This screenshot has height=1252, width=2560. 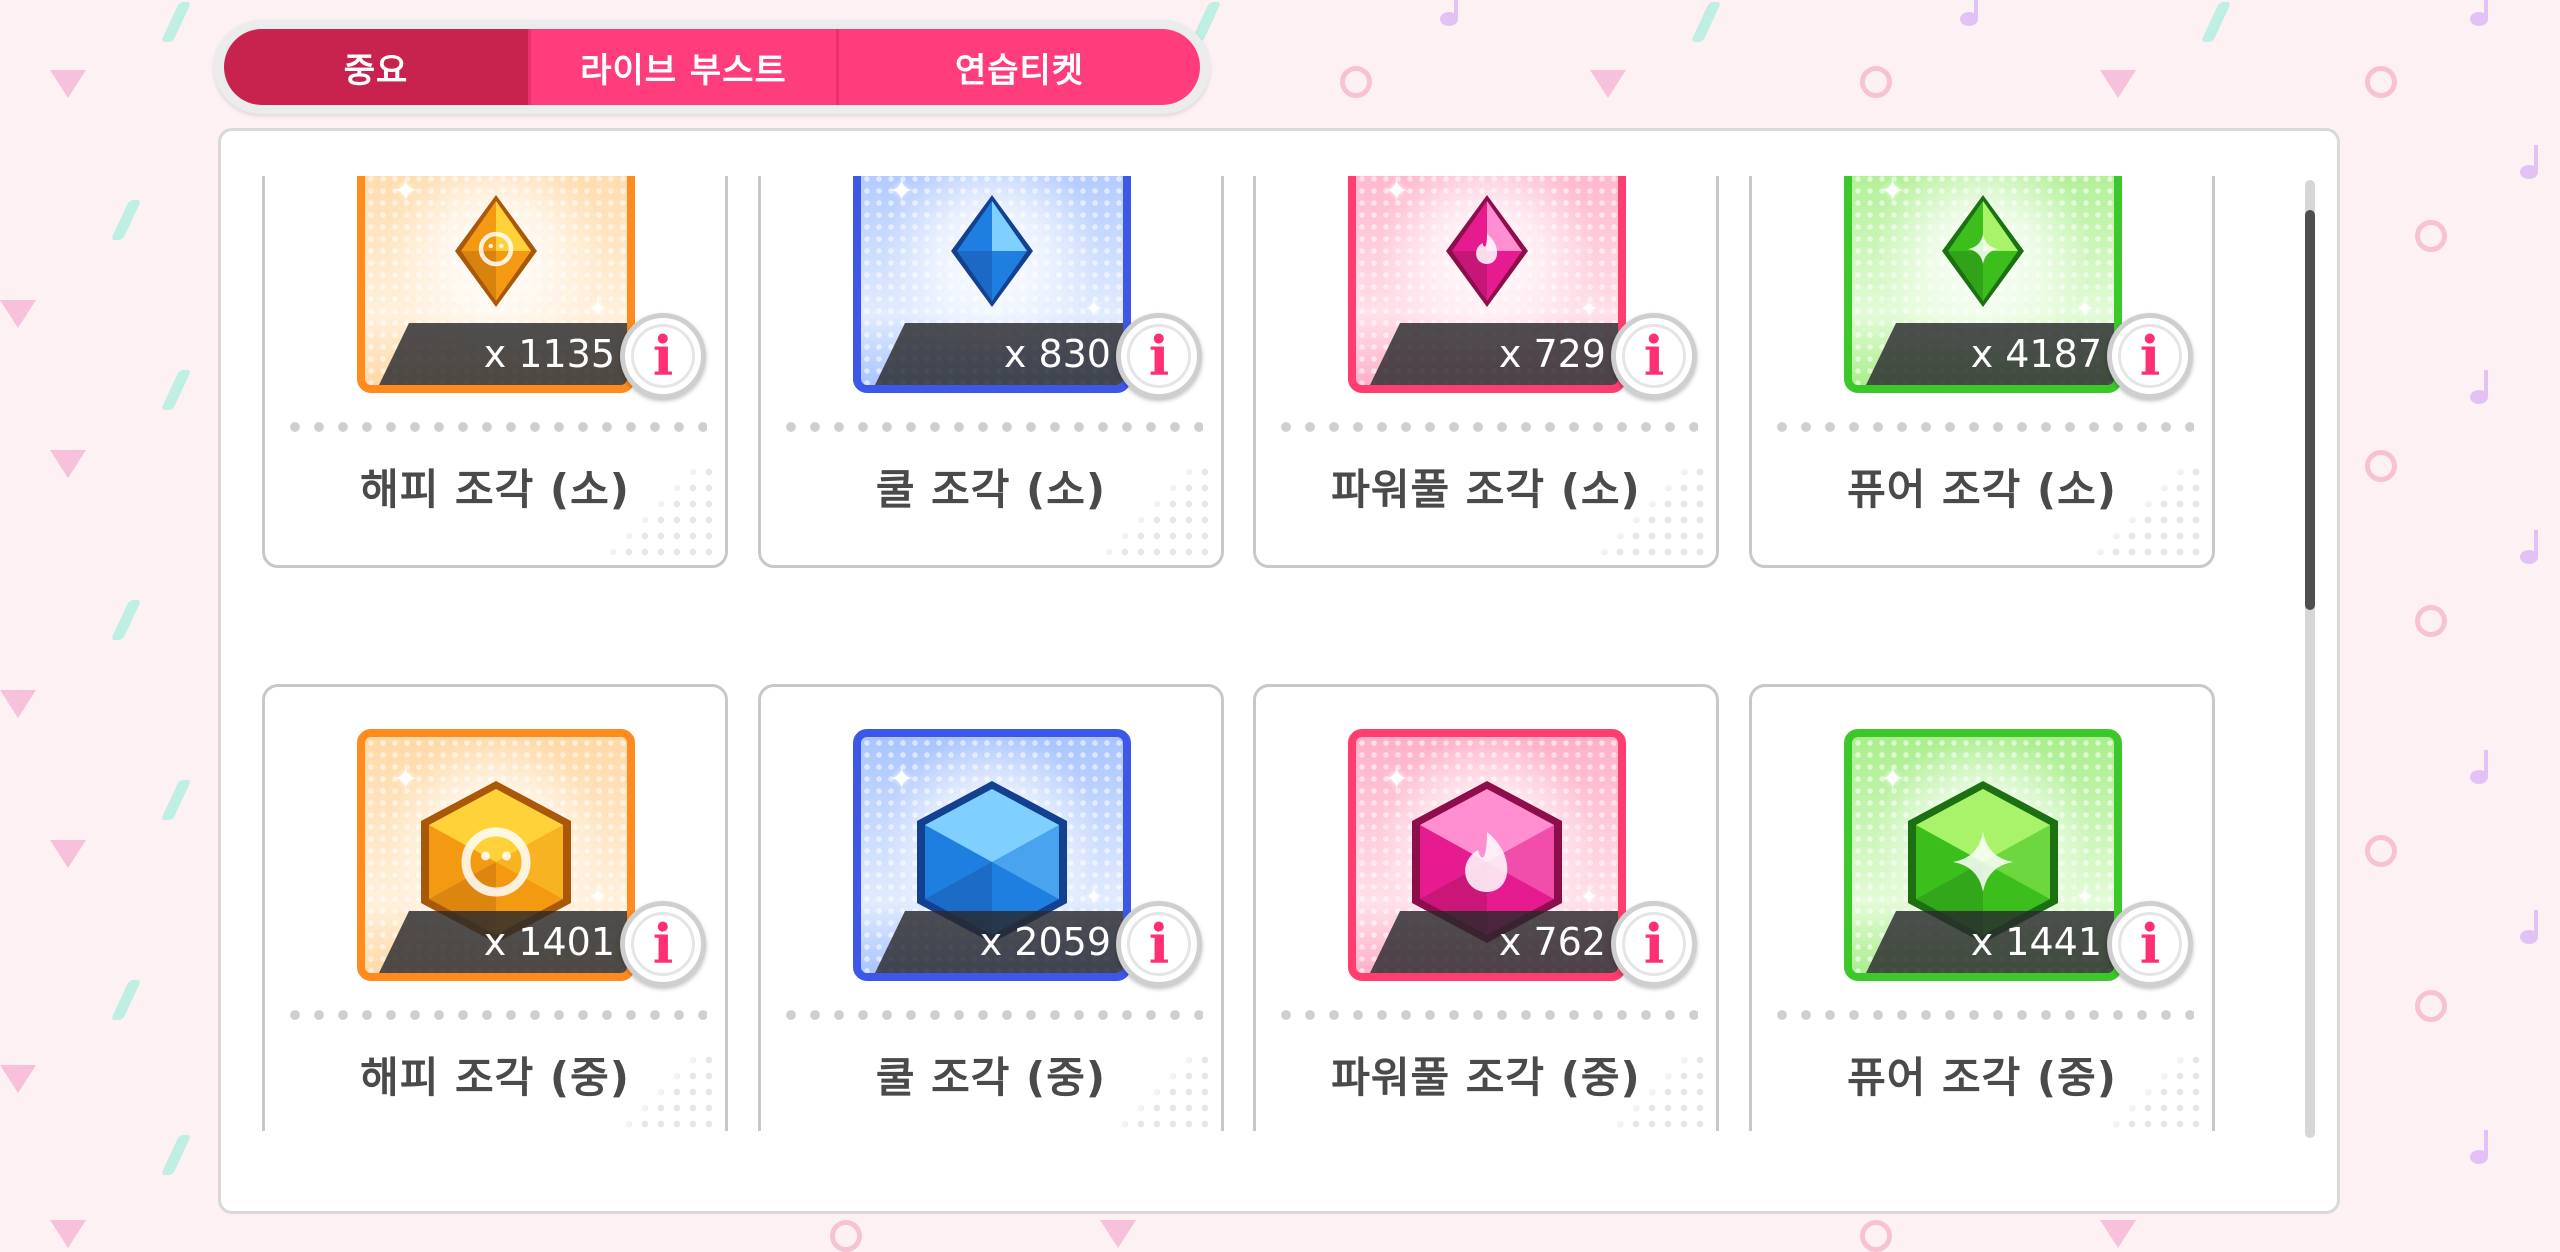 What do you see at coordinates (376, 67) in the screenshot?
I see `tab-important: 중요` at bounding box center [376, 67].